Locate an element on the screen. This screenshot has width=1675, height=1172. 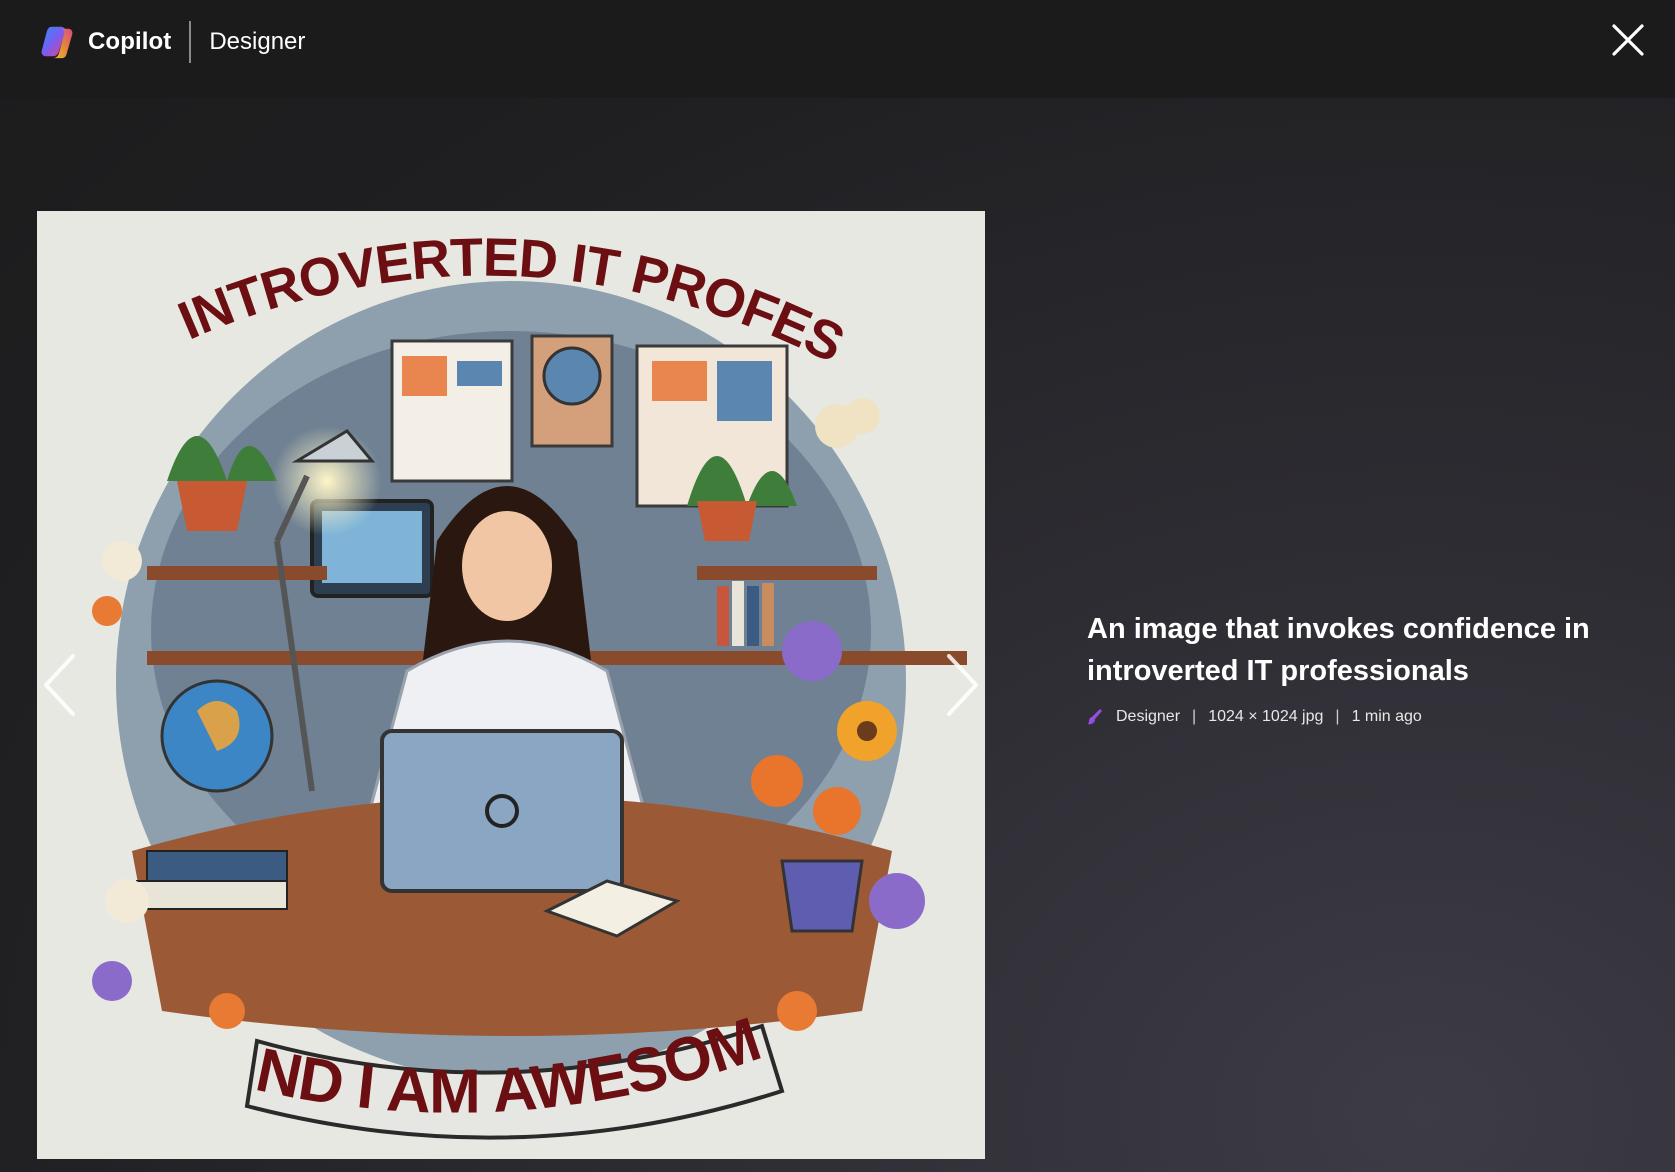
brand: Copilot Designer is located at coordinates (172, 42).